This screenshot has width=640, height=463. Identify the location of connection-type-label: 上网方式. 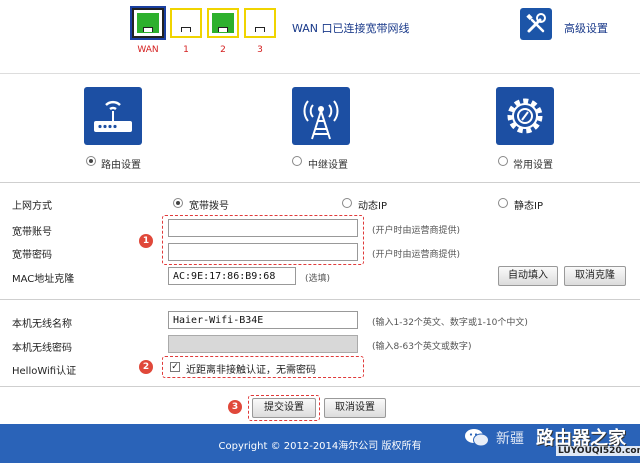
(32, 206).